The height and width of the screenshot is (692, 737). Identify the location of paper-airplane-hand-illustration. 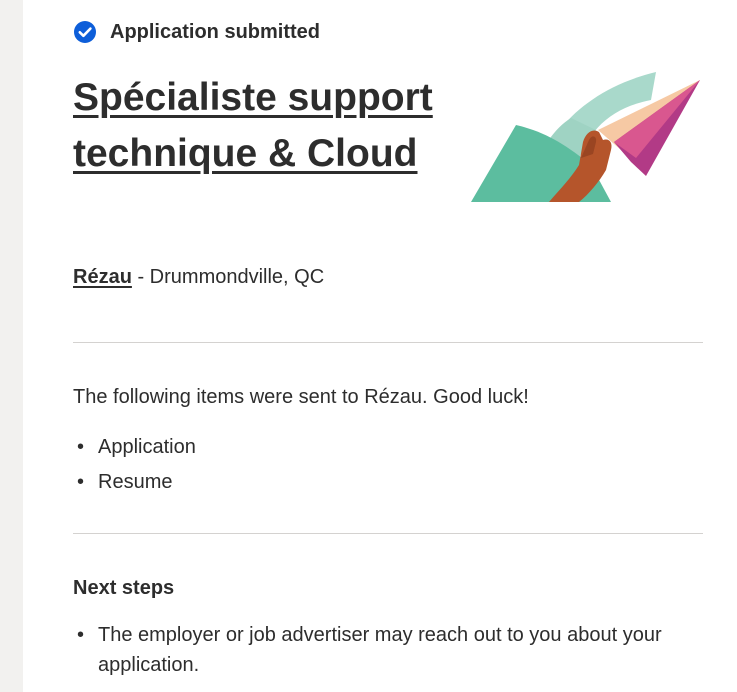
(587, 138).